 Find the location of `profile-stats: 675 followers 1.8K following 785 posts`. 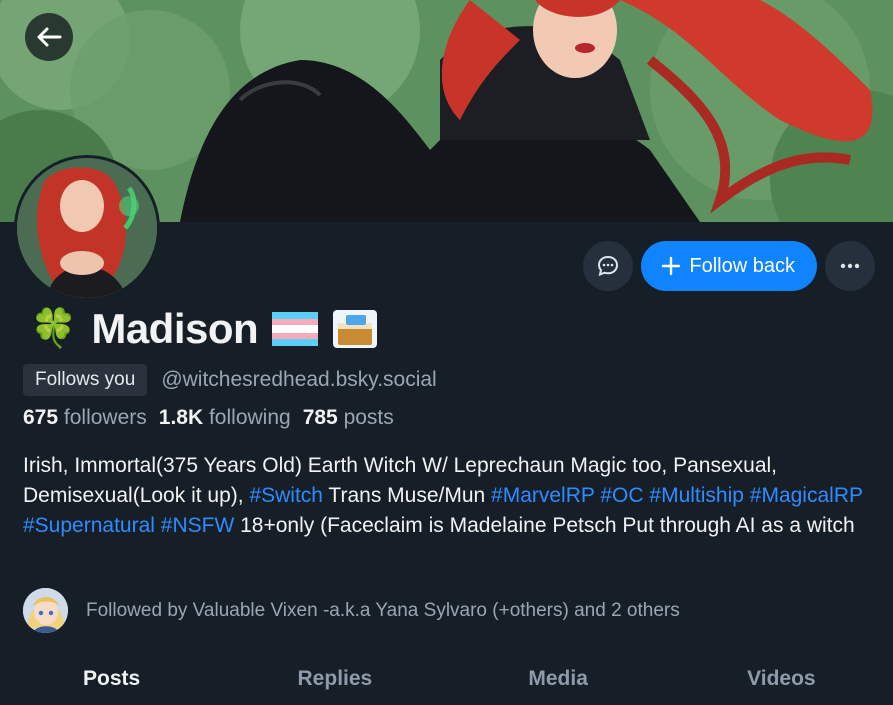

profile-stats: 675 followers 1.8K following 785 posts is located at coordinates (208, 418).